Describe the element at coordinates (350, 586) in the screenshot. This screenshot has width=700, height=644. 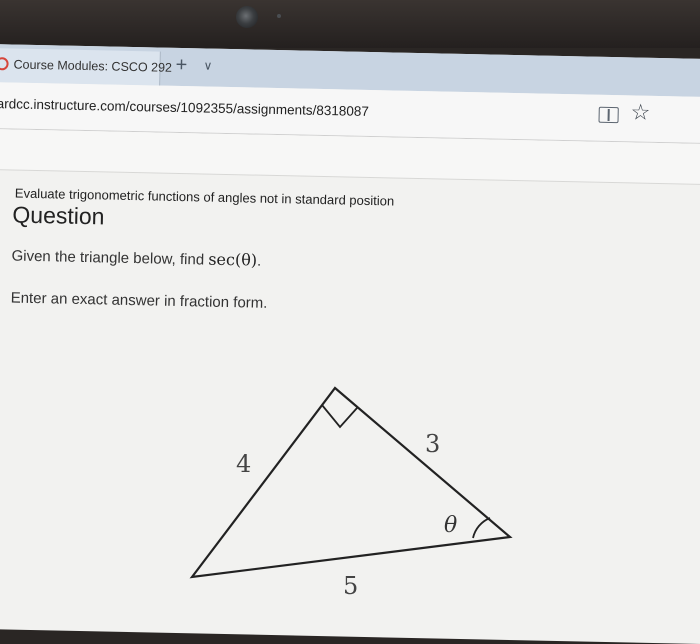
I see `side-label-bottom: 5` at that location.